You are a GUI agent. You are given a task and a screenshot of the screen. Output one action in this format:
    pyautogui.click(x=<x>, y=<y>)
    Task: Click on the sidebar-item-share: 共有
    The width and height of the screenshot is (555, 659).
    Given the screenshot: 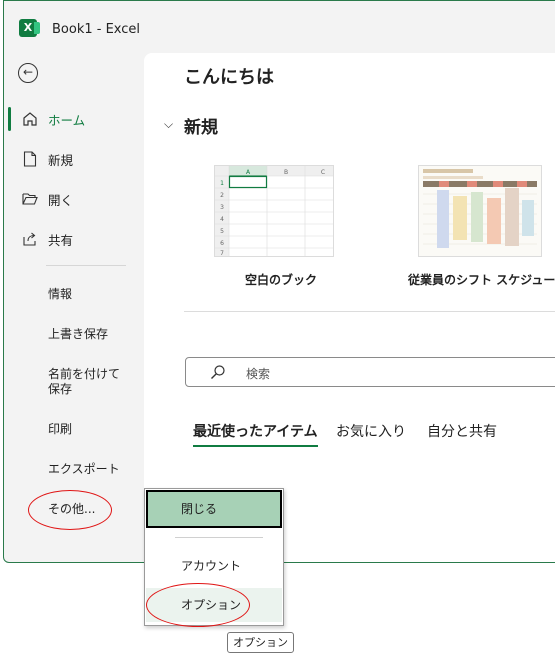 What is the action you would take?
    pyautogui.click(x=71, y=239)
    